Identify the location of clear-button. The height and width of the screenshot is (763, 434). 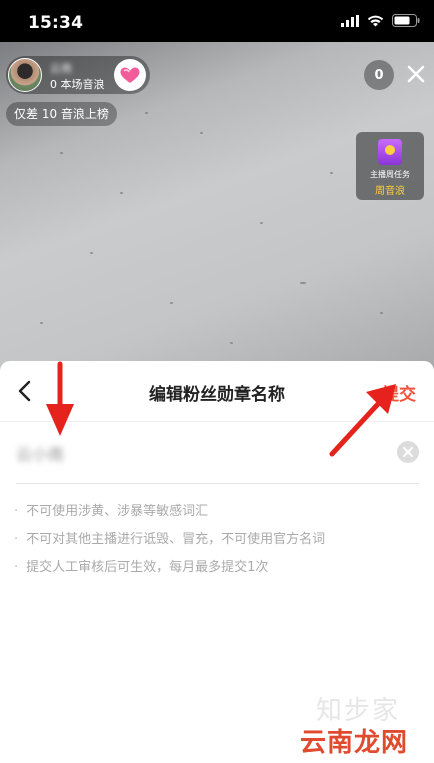
(408, 452).